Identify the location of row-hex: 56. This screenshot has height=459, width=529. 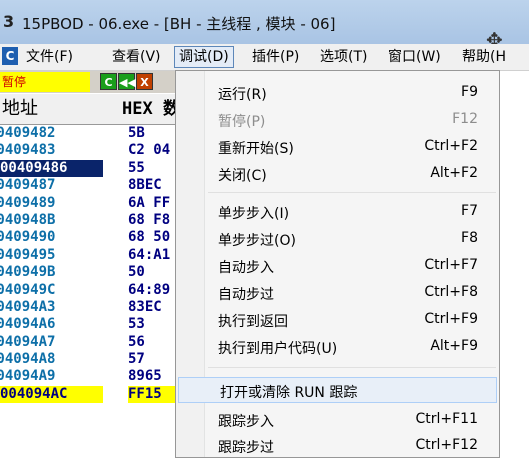
(136, 341).